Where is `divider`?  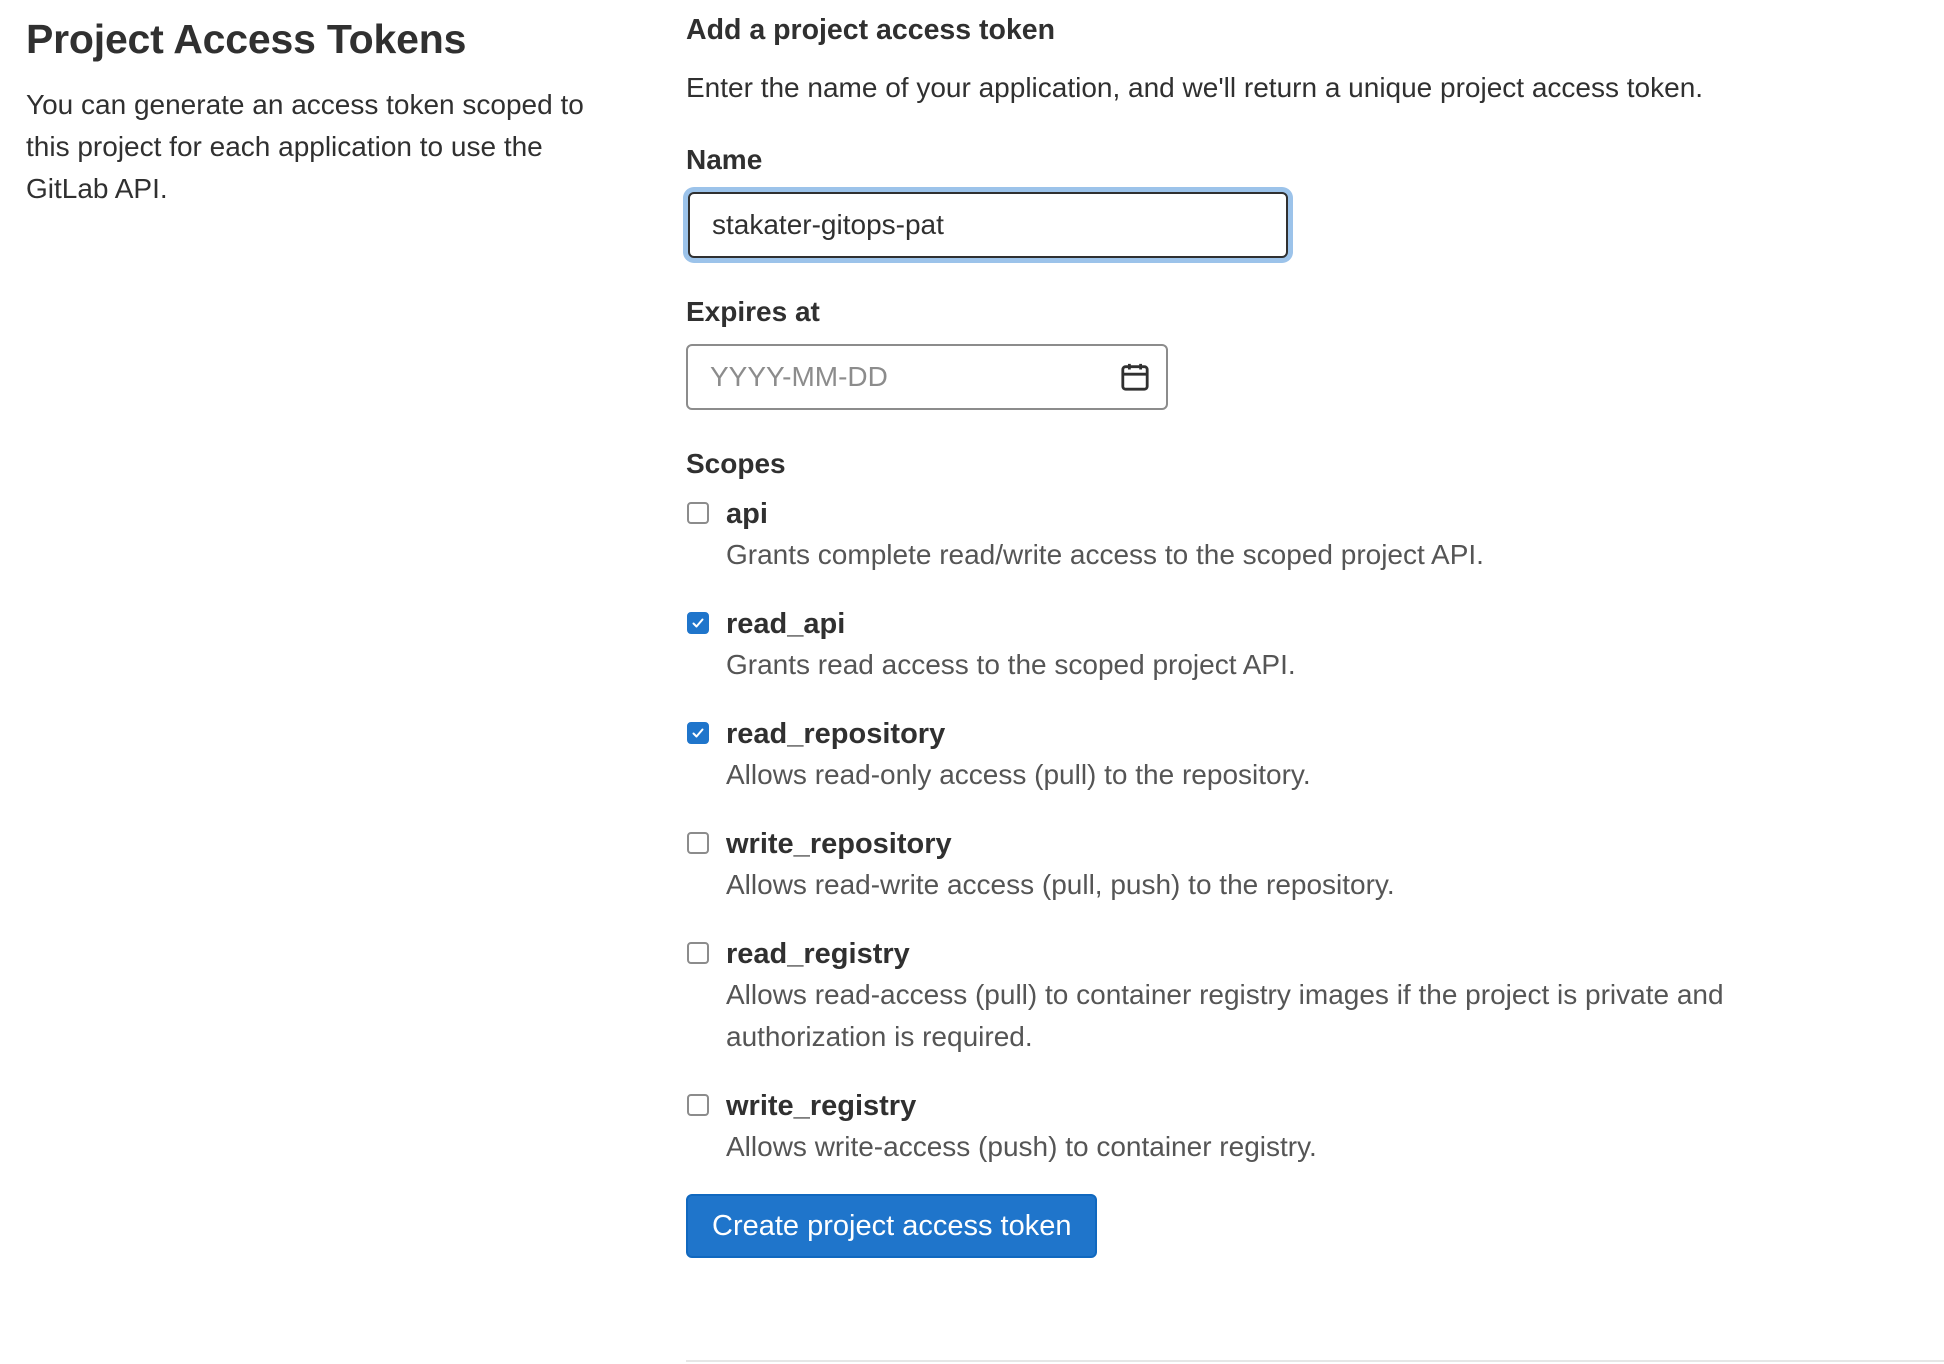
divider is located at coordinates (1315, 1361).